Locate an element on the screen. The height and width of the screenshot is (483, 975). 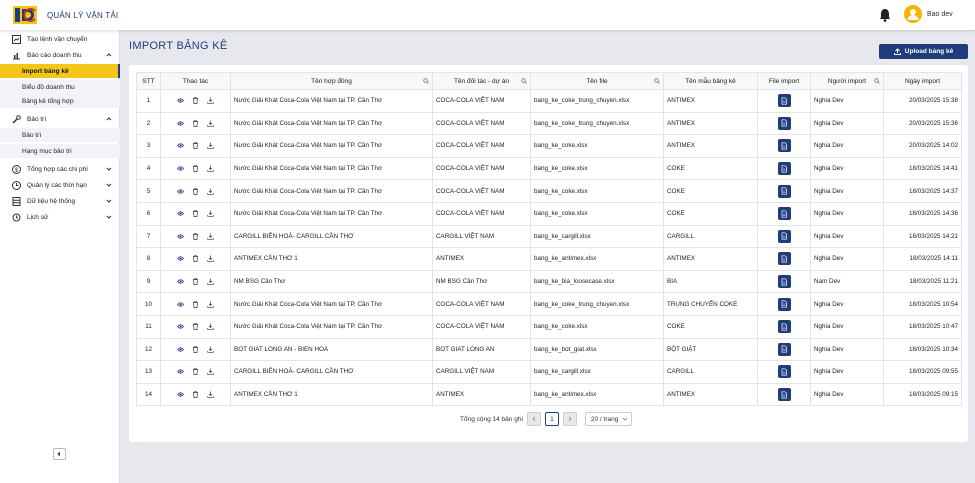
sidebar-item-revenue-chart: Biểu đồ doanh thu is located at coordinates (60, 87).